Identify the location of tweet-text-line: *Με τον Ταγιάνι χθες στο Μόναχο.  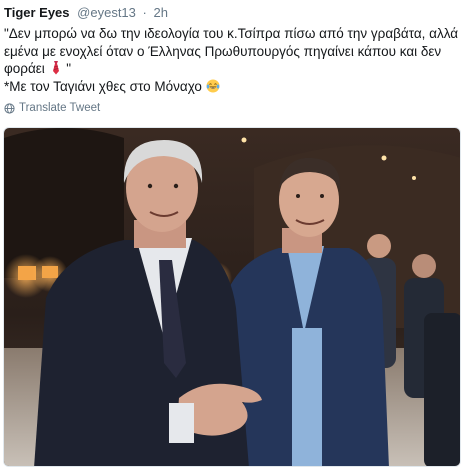
(231, 87).